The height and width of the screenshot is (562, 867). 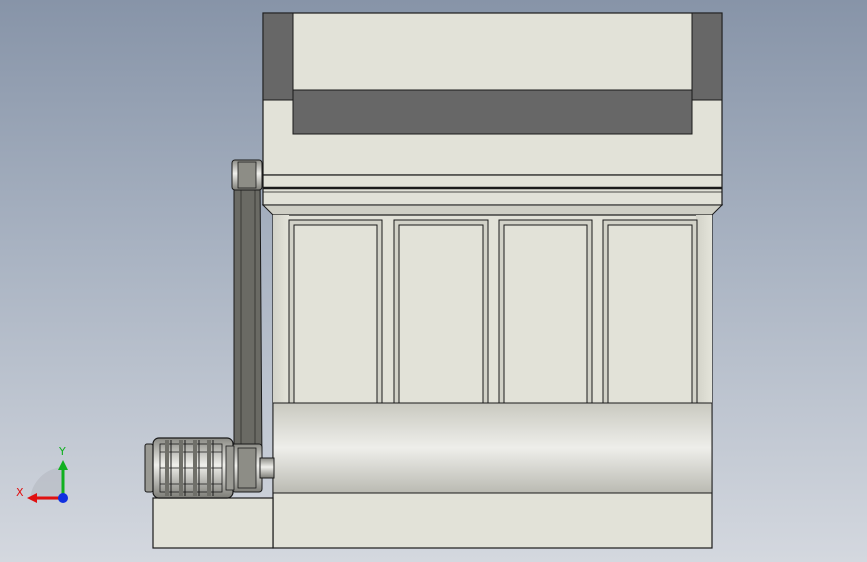 What do you see at coordinates (213, 523) in the screenshot?
I see `motor-base` at bounding box center [213, 523].